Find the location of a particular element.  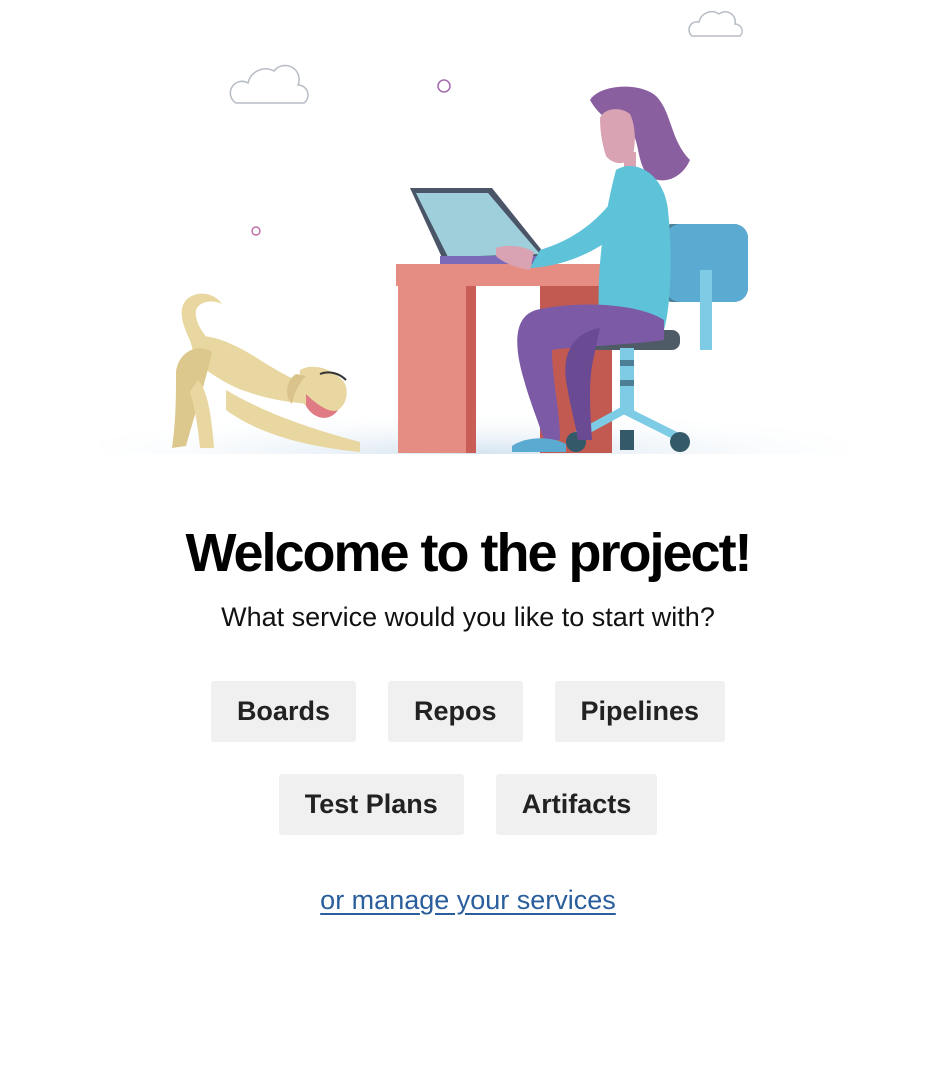

service-buttons-row: Test Plans Artifacts is located at coordinates (468, 804).